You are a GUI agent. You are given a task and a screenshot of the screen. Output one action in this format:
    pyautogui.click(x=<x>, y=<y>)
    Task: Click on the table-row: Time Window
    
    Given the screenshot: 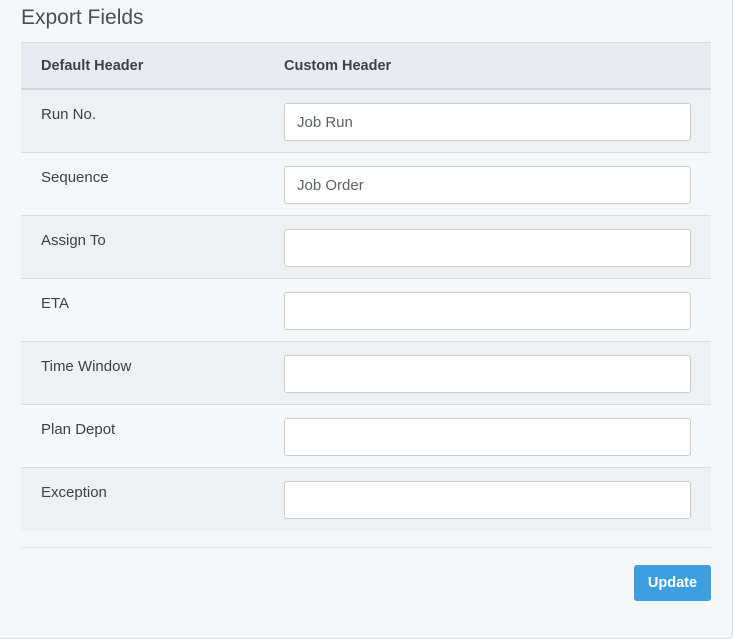 What is the action you would take?
    pyautogui.click(x=366, y=373)
    